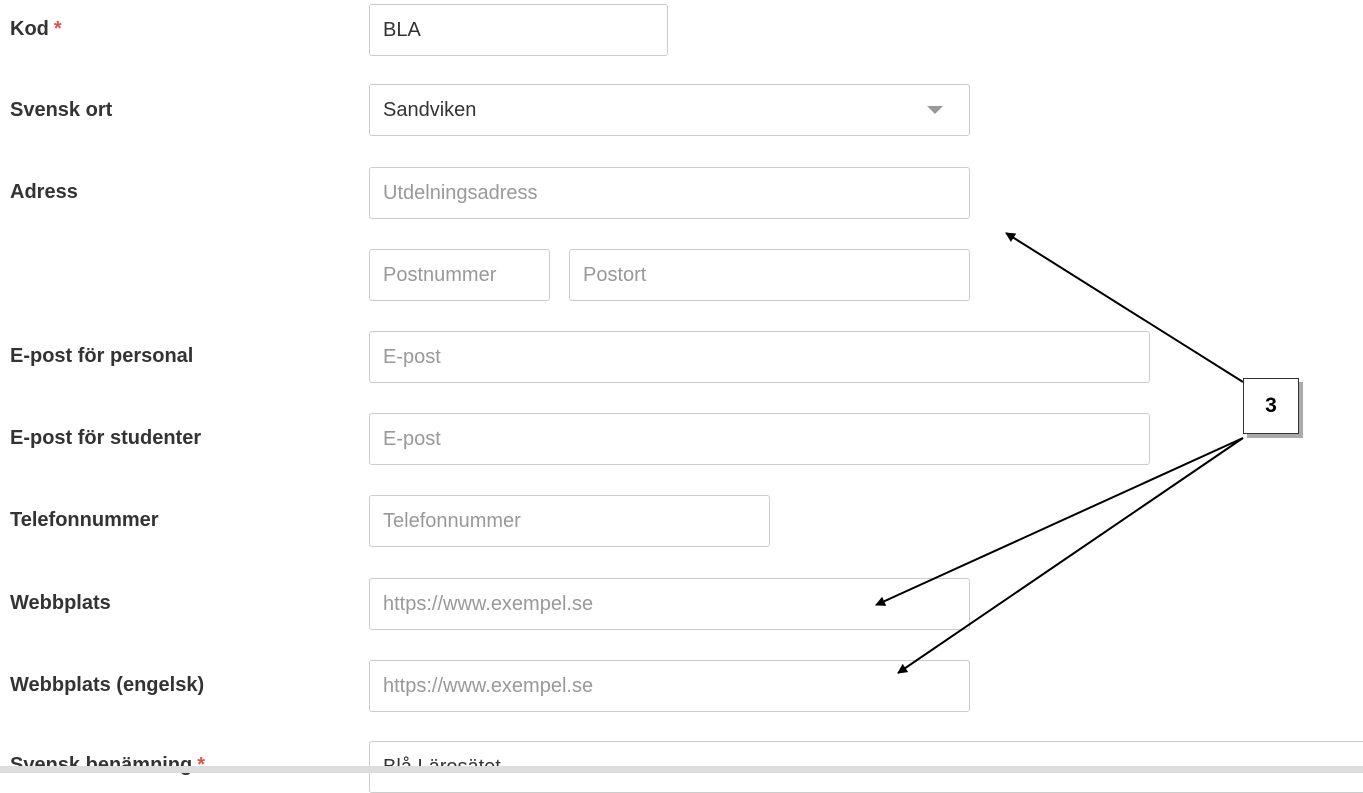 The image size is (1363, 793). Describe the element at coordinates (1124, 307) in the screenshot. I see `arrow-to-adress` at that location.